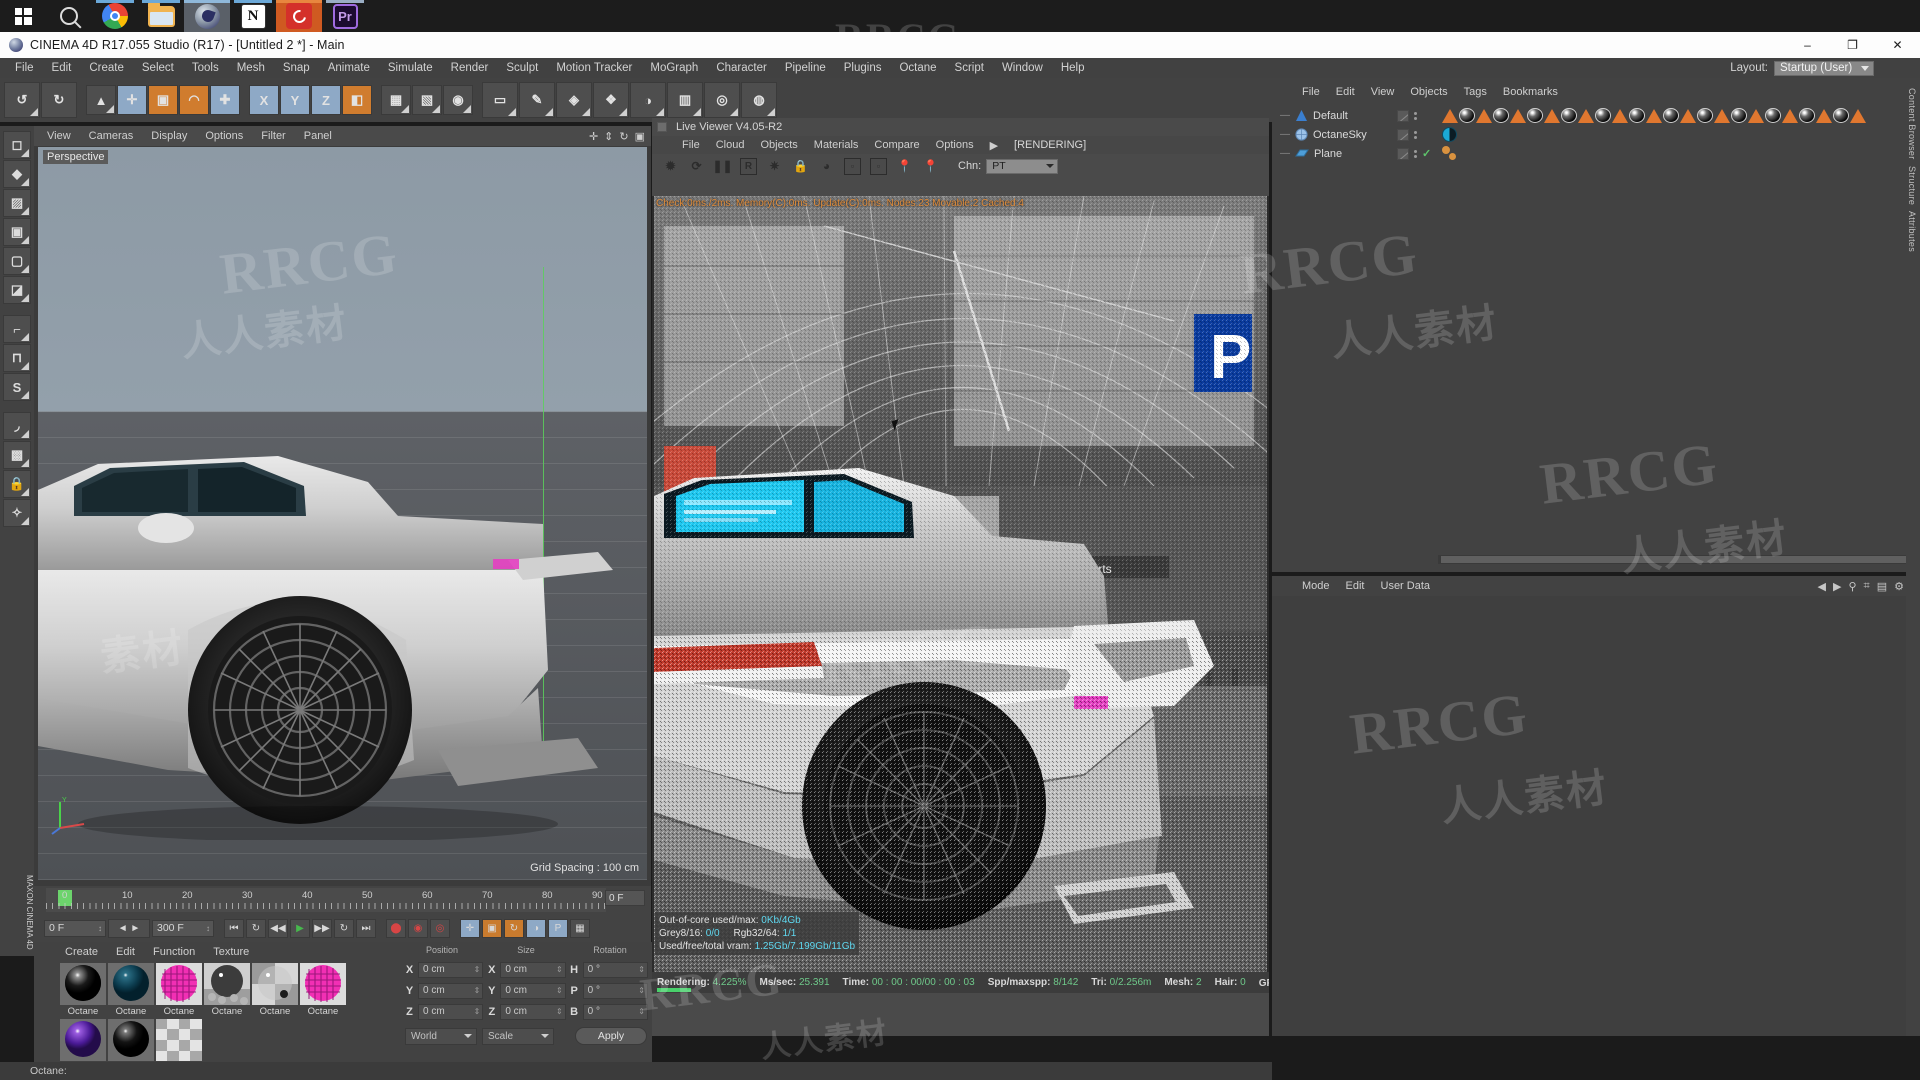 The image size is (1920, 1080). What do you see at coordinates (533, 990) in the screenshot?
I see `coord-size-y-input: 0 cm ⇕` at bounding box center [533, 990].